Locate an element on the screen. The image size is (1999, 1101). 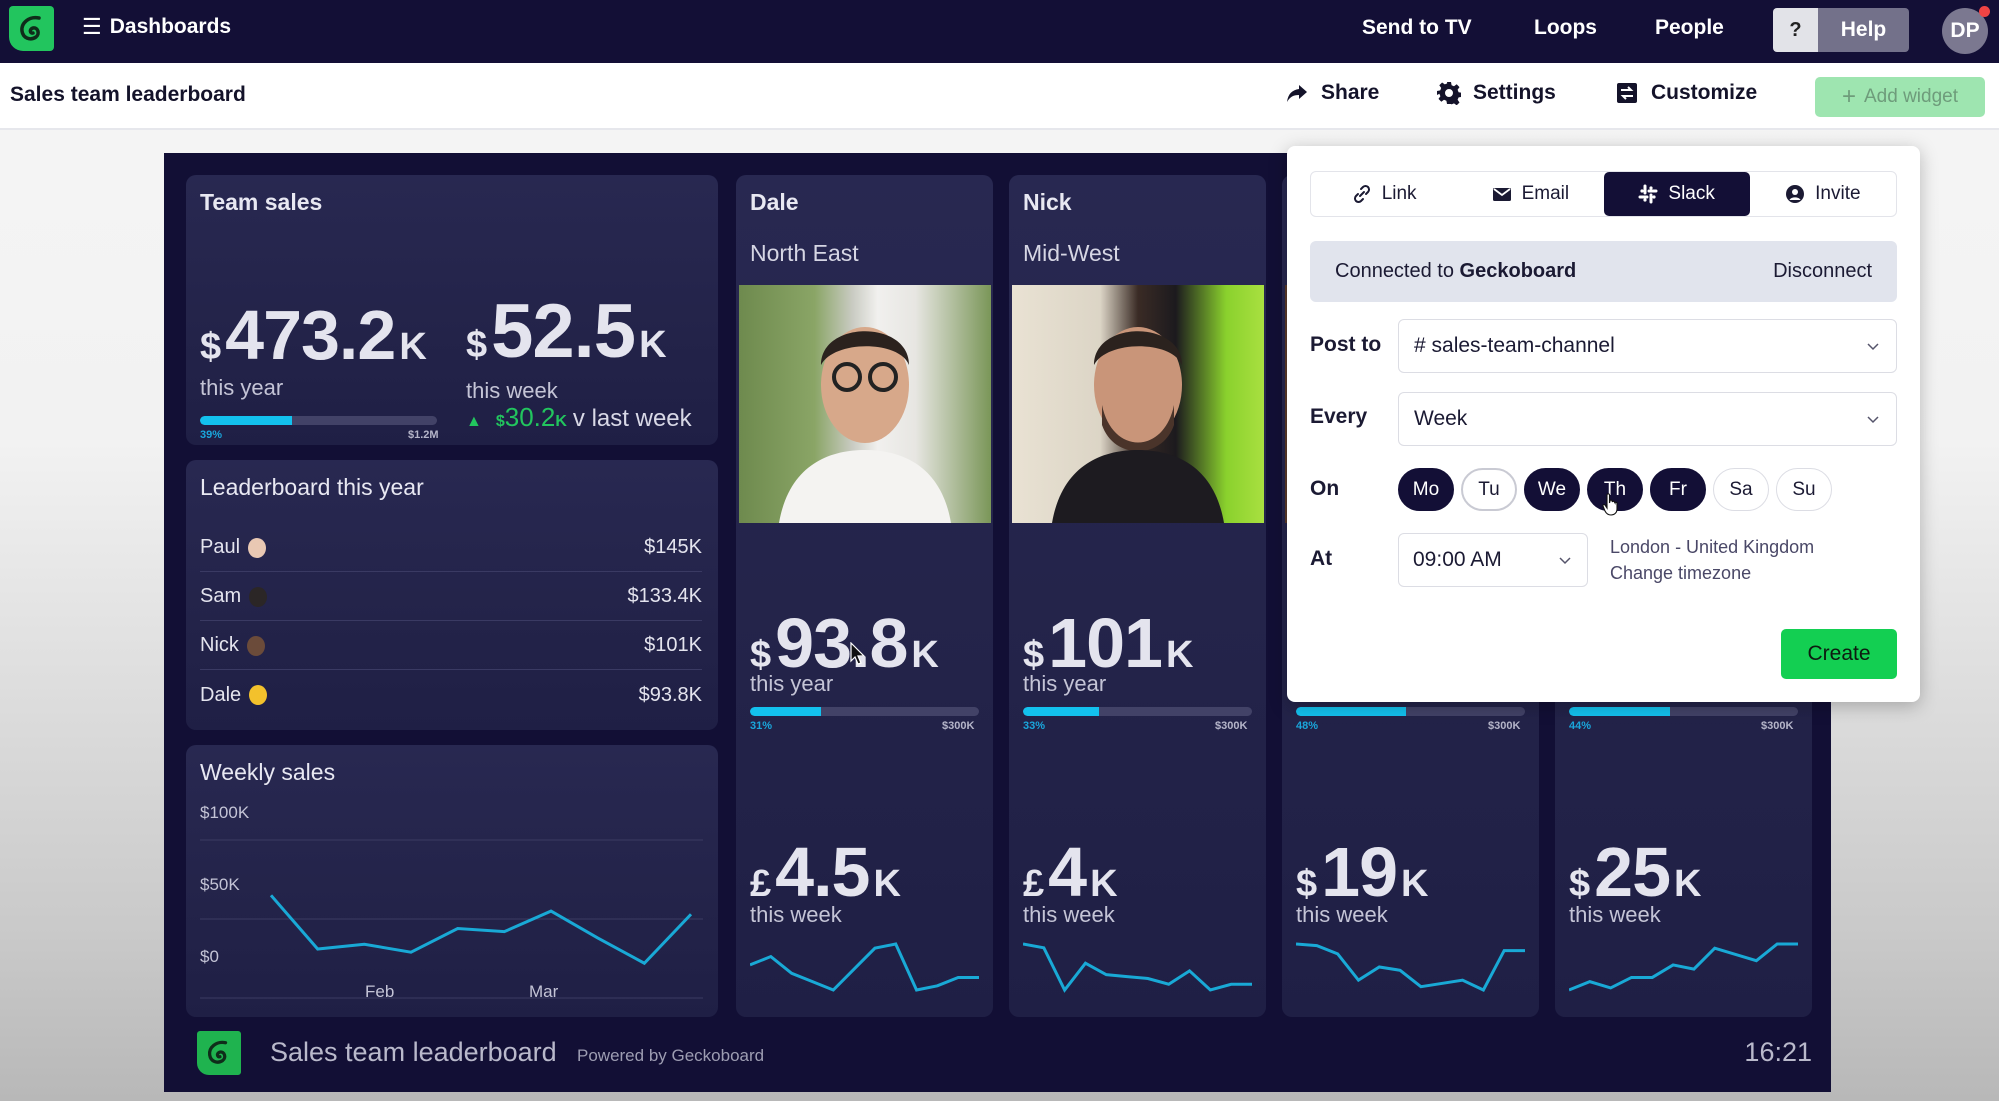
add-widget-button: + Add widget is located at coordinates (1900, 97).